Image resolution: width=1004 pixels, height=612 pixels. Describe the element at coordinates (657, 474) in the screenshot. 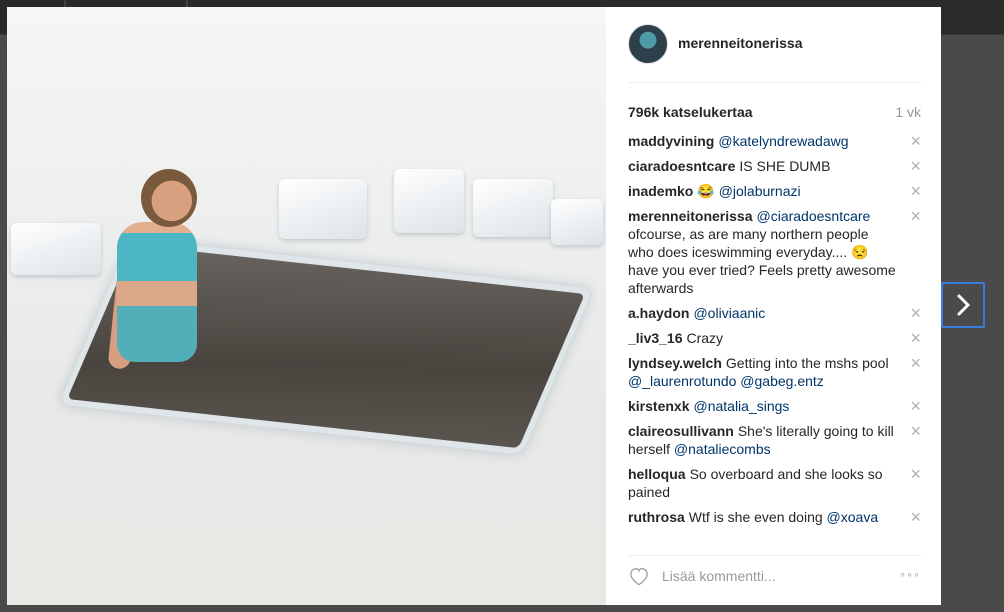

I see `comment-username: helloqua` at that location.